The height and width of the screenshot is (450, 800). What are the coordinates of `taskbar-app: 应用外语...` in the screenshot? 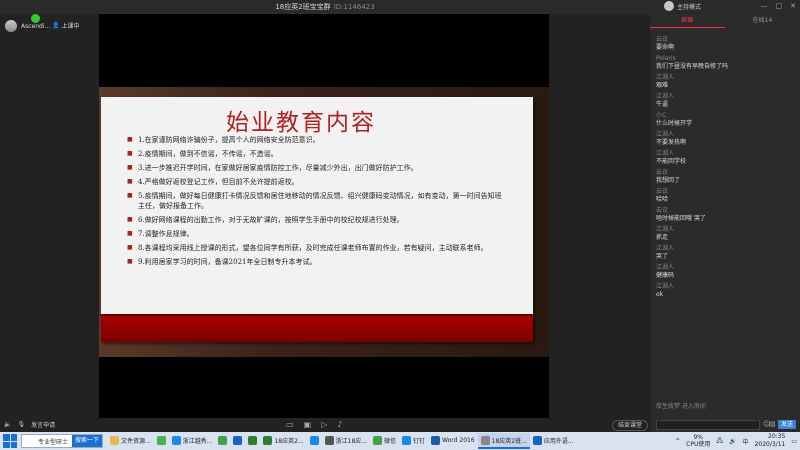 It's located at (553, 441).